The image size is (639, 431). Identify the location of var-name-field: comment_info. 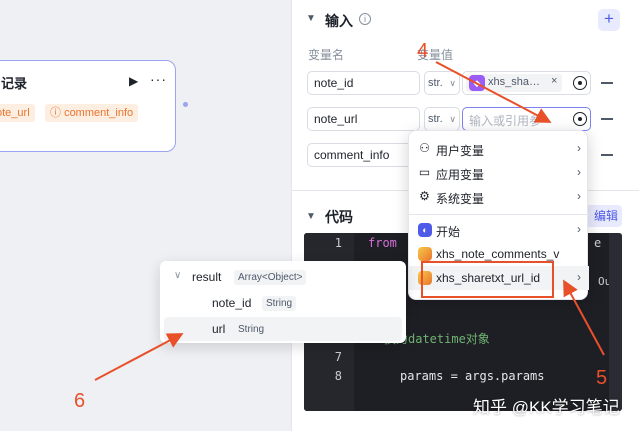
(363, 155).